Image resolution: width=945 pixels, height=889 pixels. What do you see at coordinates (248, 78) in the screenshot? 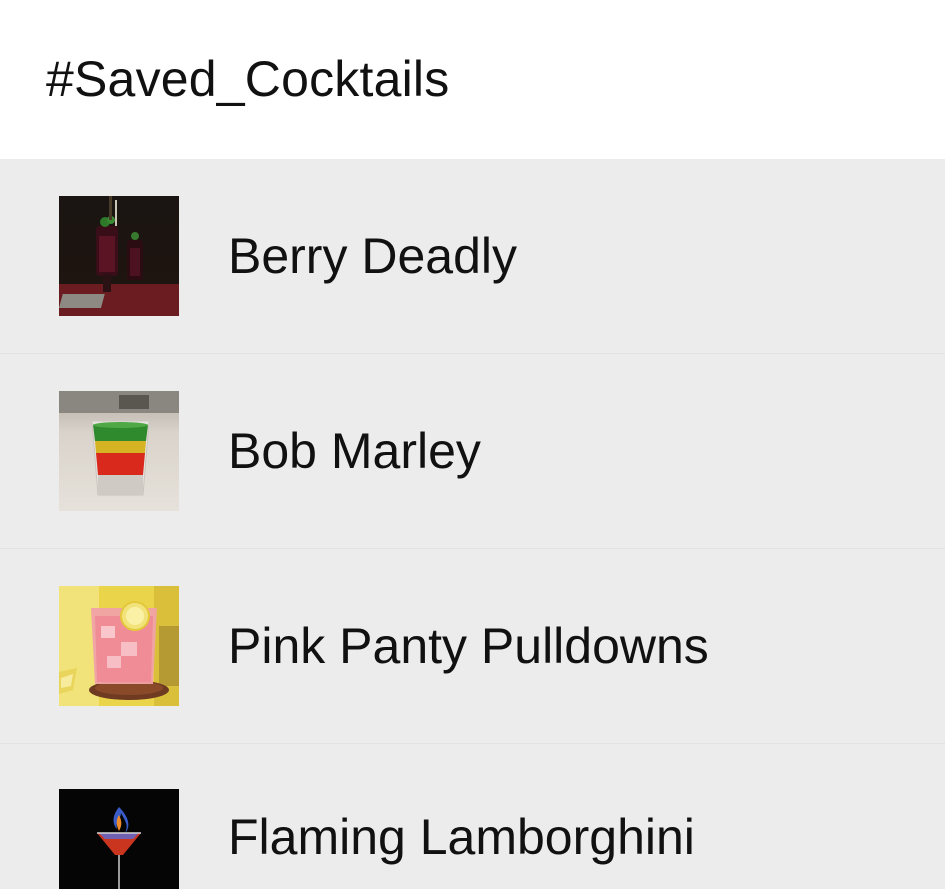
I see `page-title: #Saved_Cocktails` at bounding box center [248, 78].